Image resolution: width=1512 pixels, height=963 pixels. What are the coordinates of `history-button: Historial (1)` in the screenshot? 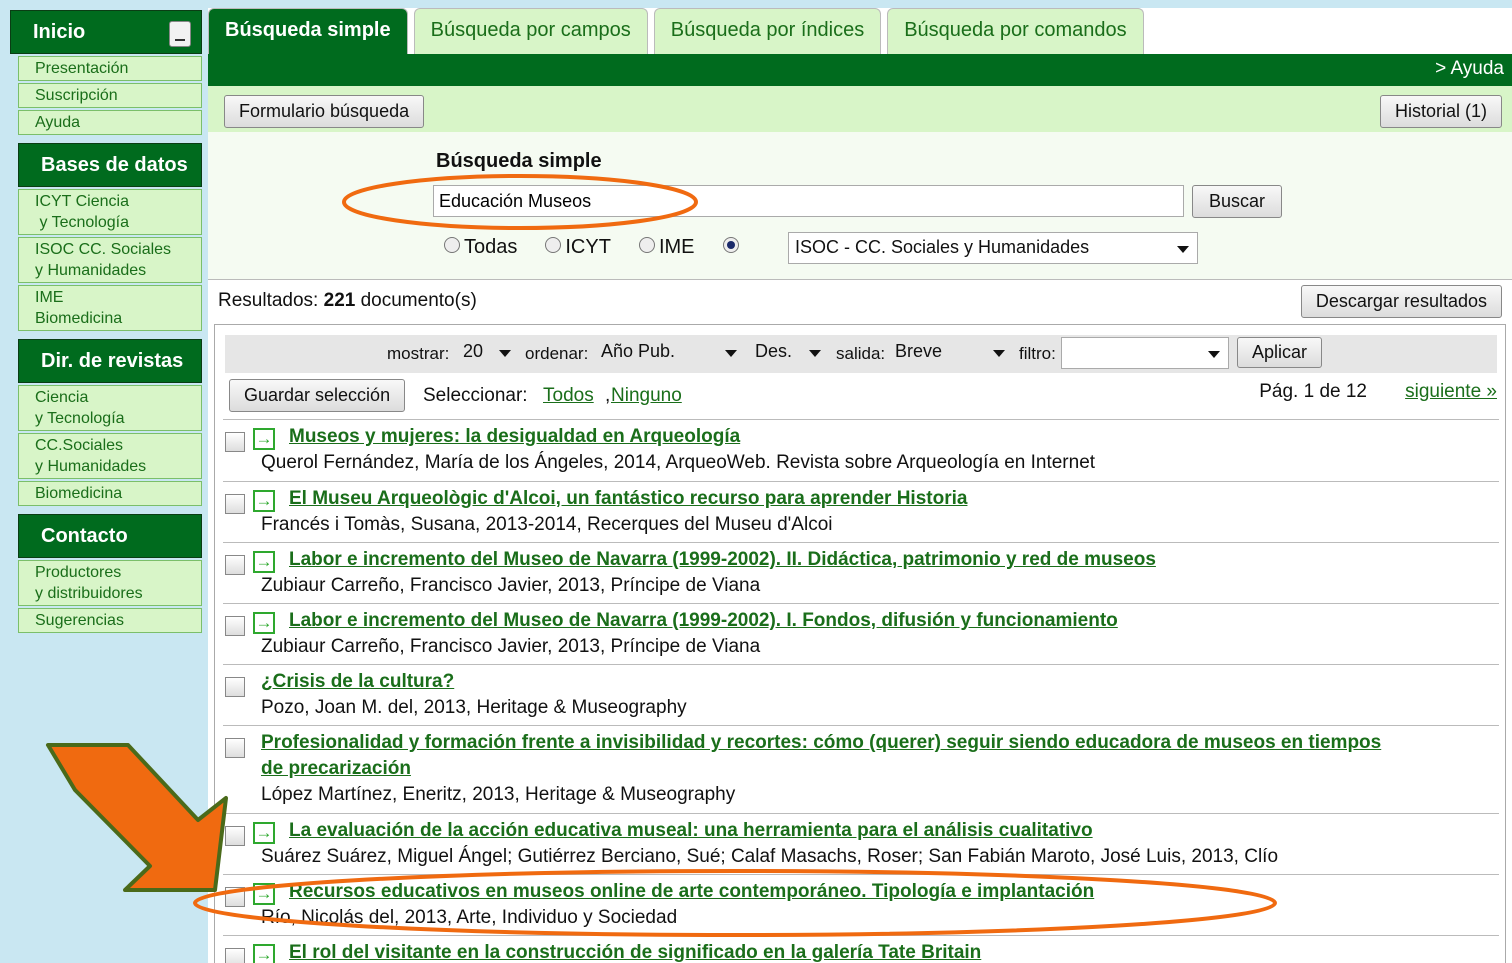 It's located at (1440, 111).